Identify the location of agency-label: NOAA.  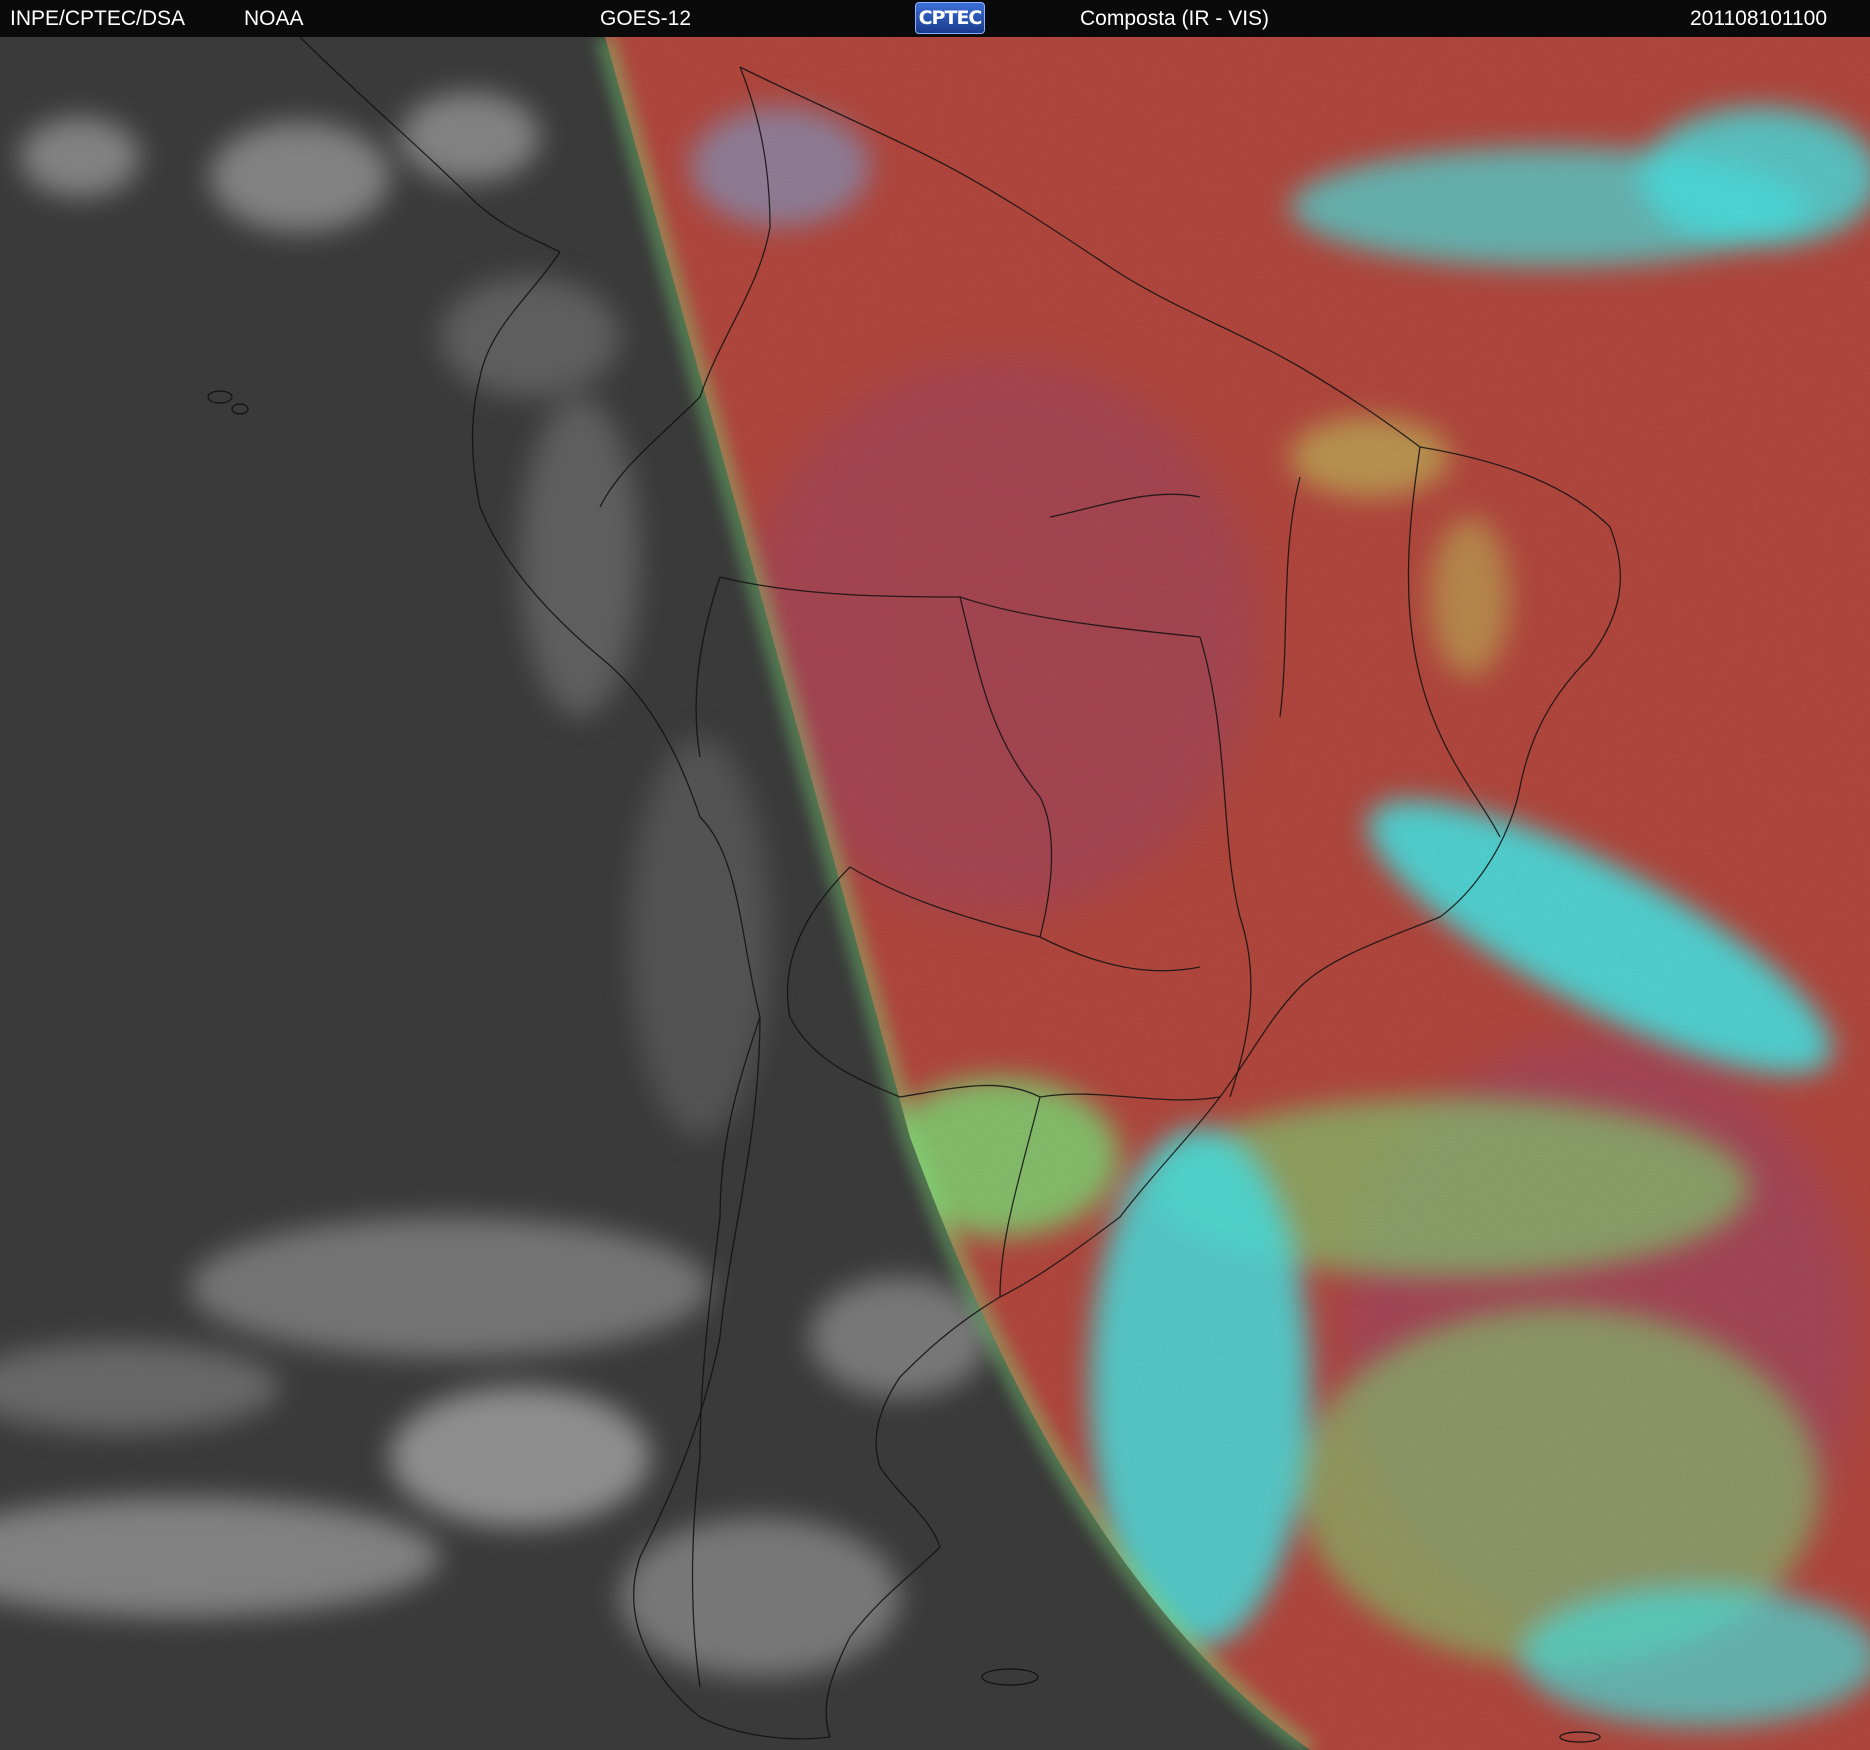
(274, 18).